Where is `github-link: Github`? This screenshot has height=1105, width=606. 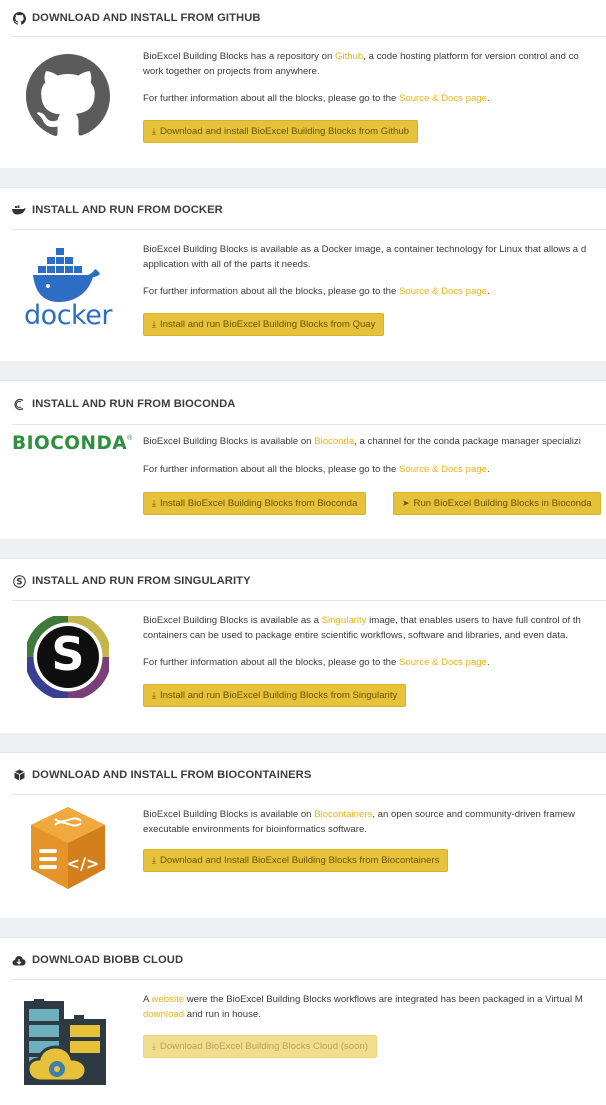
github-link: Github is located at coordinates (349, 56).